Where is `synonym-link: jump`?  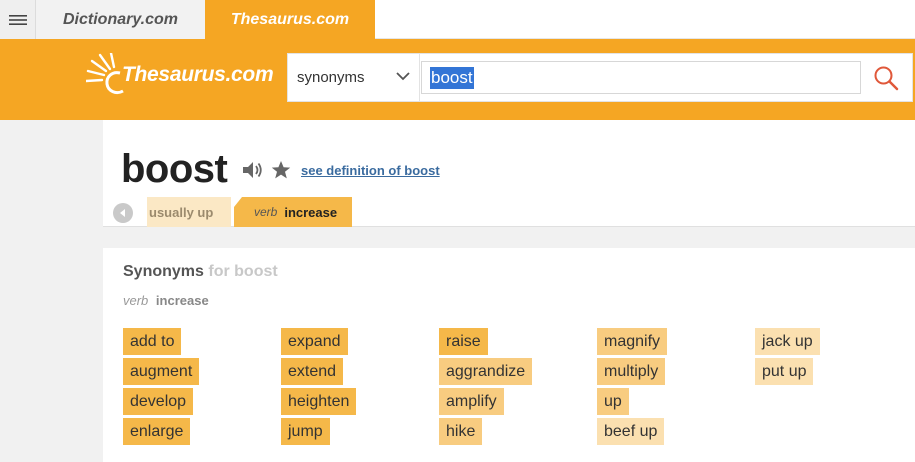
synonym-link: jump is located at coordinates (305, 431).